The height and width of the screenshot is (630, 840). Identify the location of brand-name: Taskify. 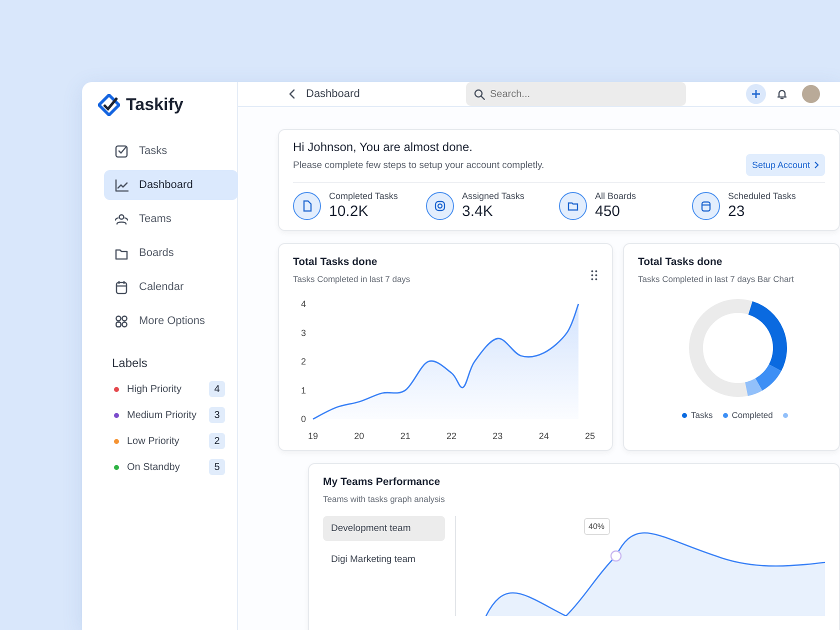
(155, 105).